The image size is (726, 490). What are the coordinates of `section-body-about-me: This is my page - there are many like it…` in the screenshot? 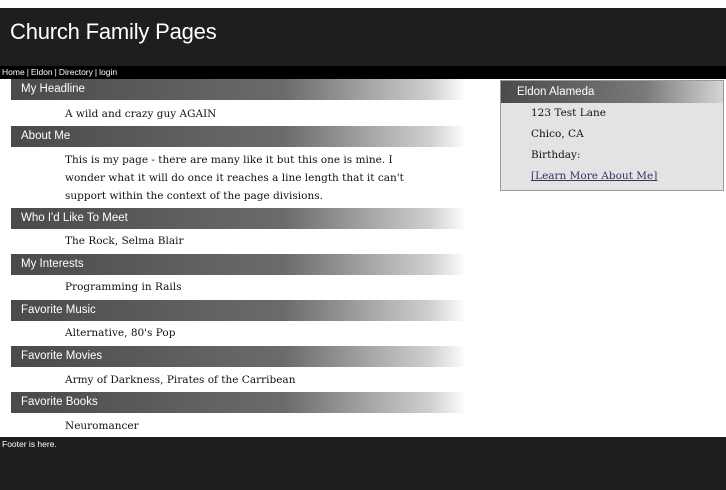 It's located at (234, 178).